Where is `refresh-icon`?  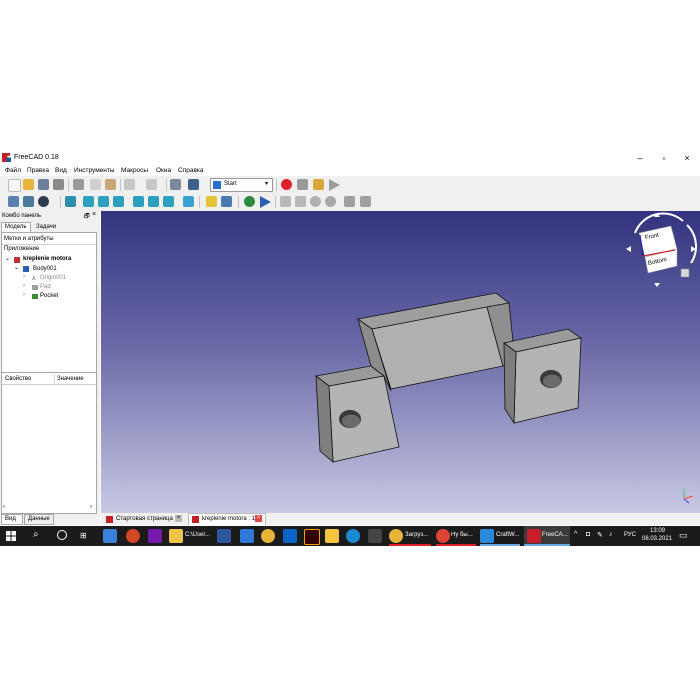 refresh-icon is located at coordinates (175, 184).